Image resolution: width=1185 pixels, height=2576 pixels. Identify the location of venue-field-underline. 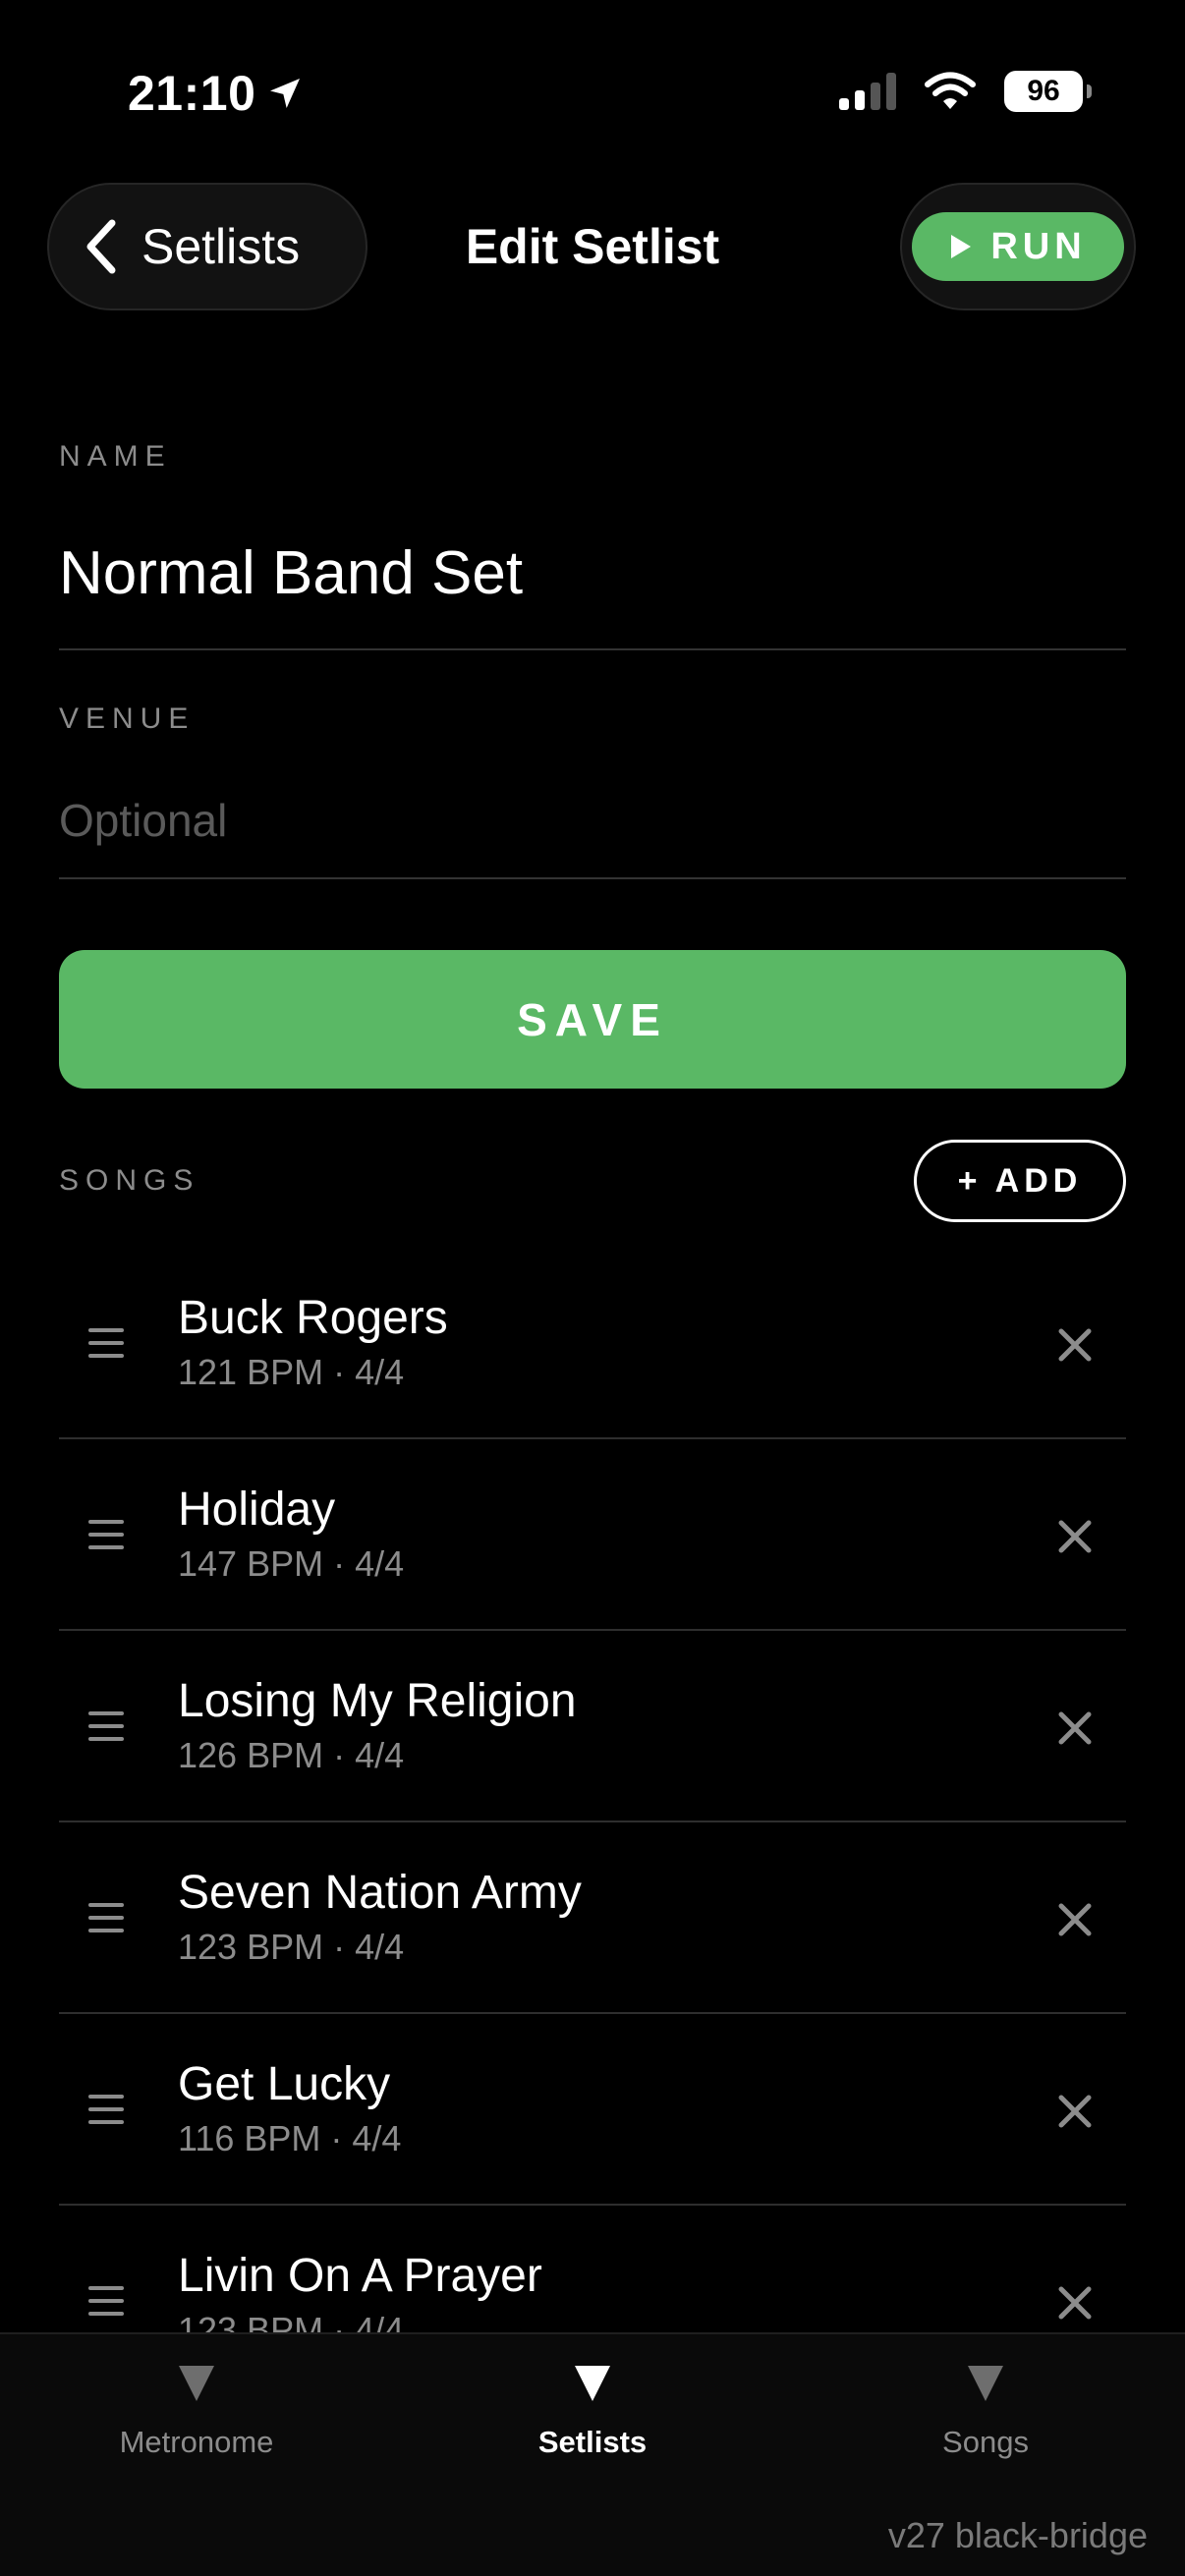
(592, 878).